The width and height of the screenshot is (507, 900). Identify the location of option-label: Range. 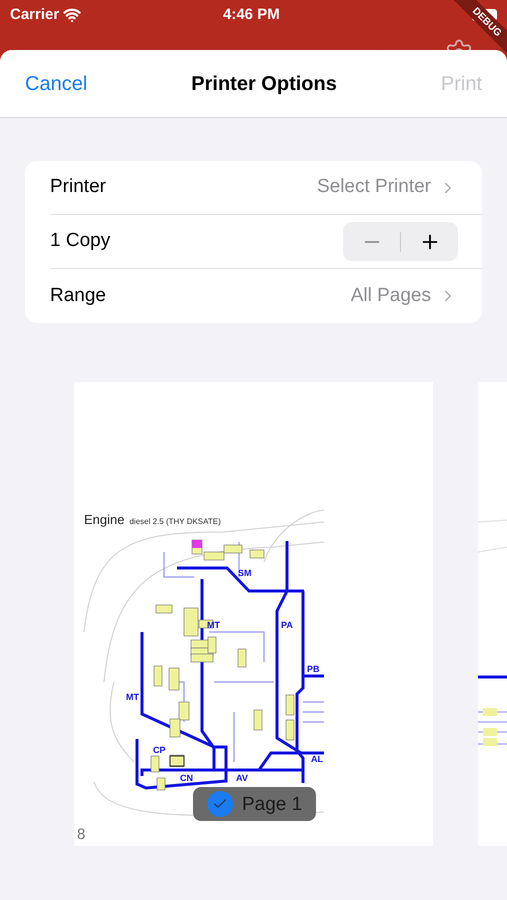
(78, 296).